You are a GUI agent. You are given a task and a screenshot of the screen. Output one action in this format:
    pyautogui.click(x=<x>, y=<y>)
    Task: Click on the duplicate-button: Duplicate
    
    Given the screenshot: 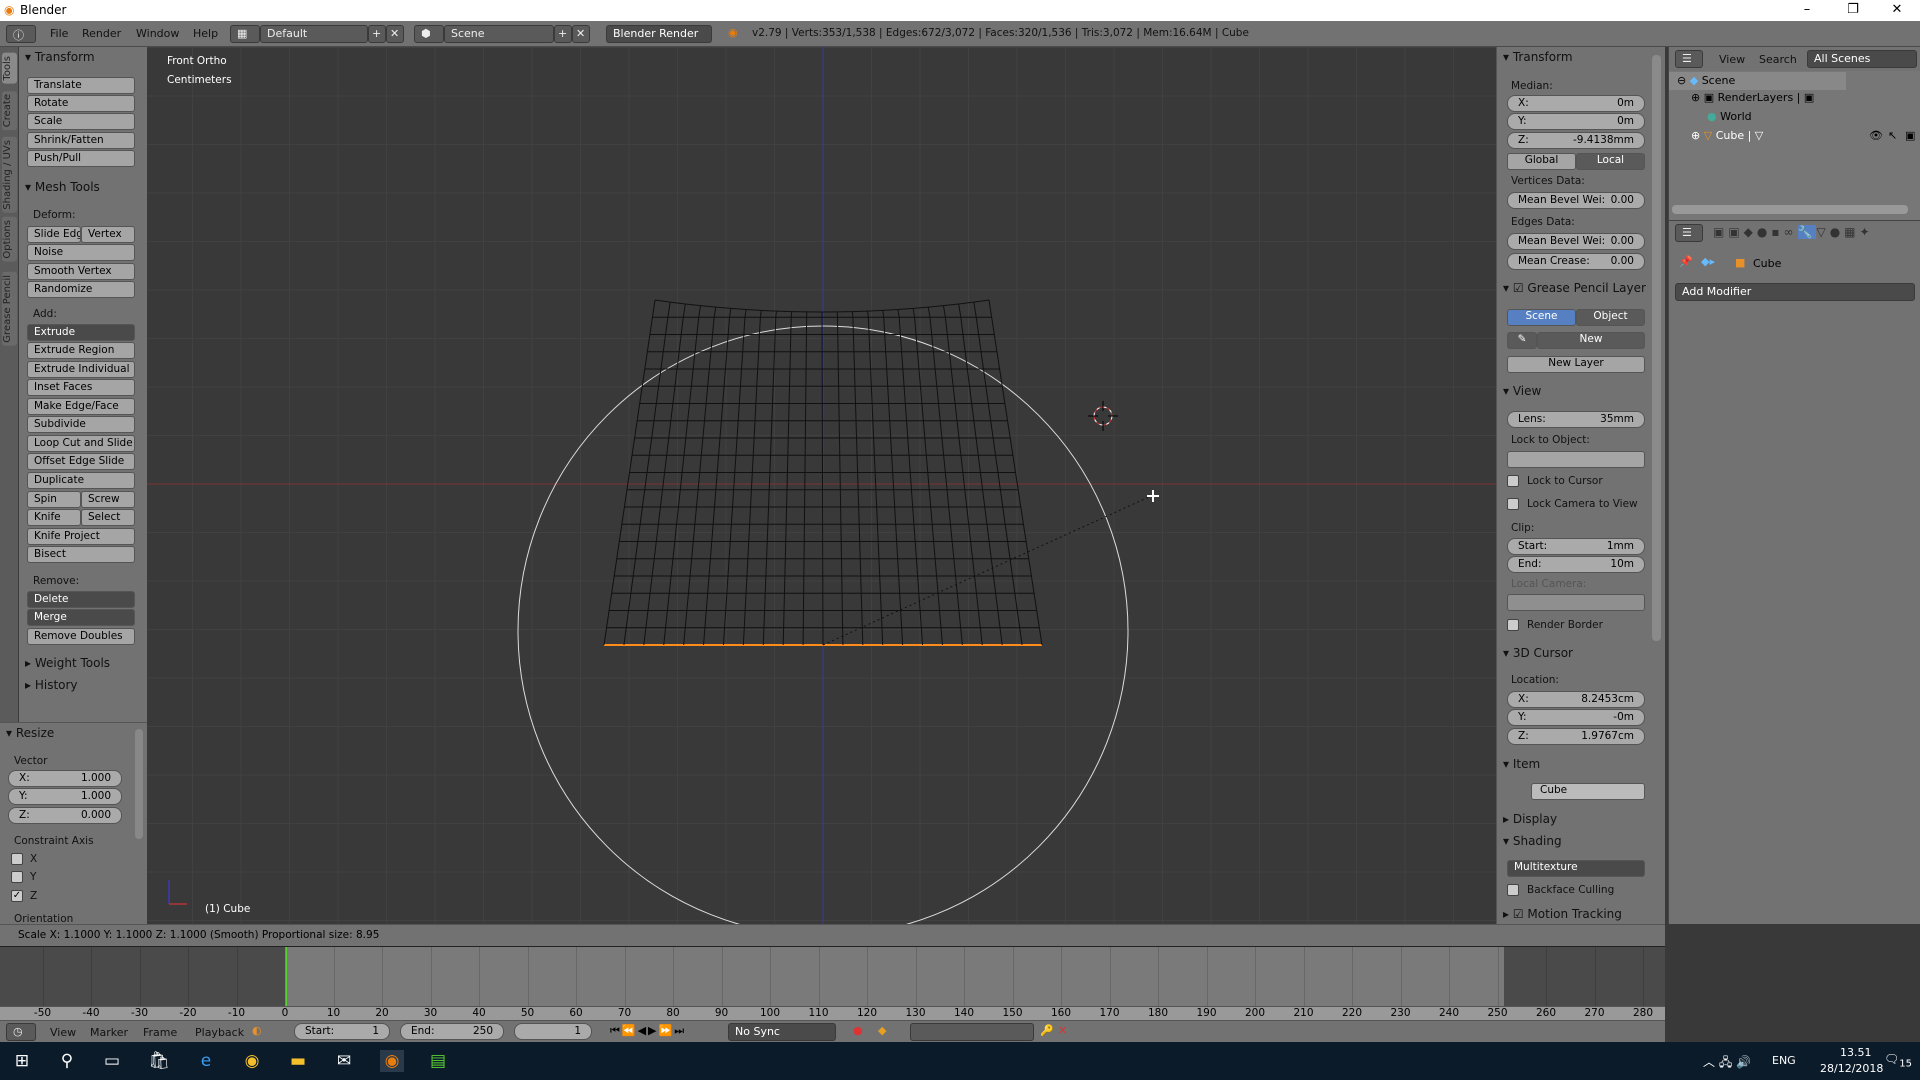 What is the action you would take?
    pyautogui.click(x=81, y=480)
    